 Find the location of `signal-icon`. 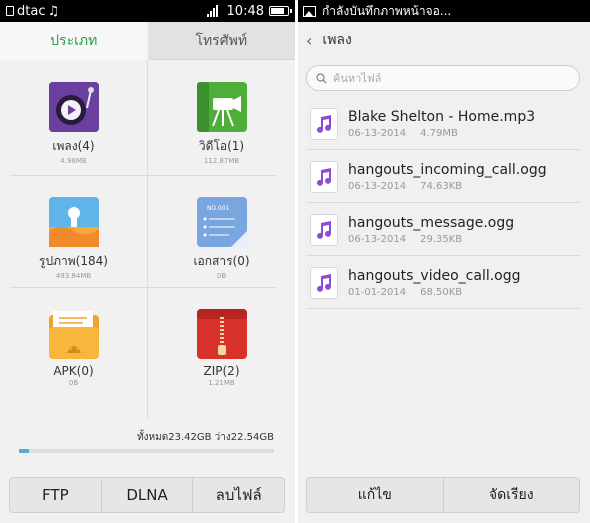

signal-icon is located at coordinates (212, 11).